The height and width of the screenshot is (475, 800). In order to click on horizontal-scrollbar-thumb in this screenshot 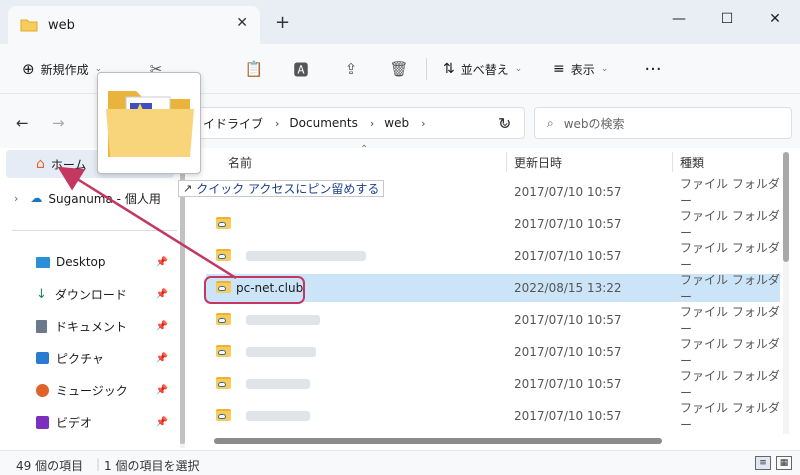, I will do `click(438, 441)`.